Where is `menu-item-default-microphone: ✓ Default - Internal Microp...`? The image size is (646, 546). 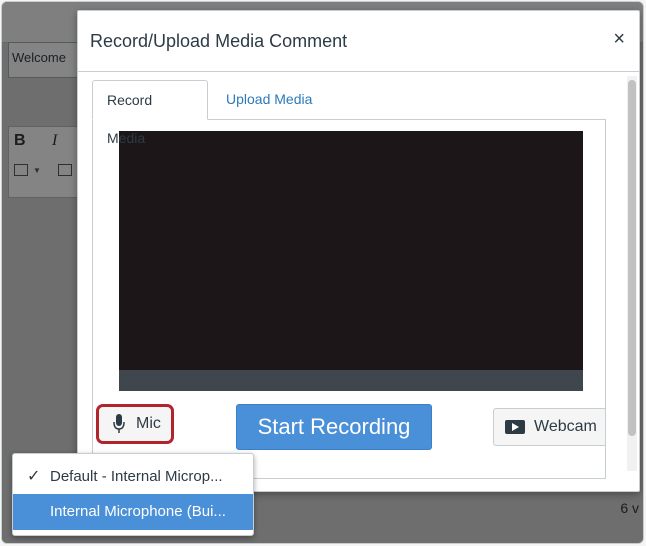
menu-item-default-microphone: ✓ Default - Internal Microp... is located at coordinates (133, 477).